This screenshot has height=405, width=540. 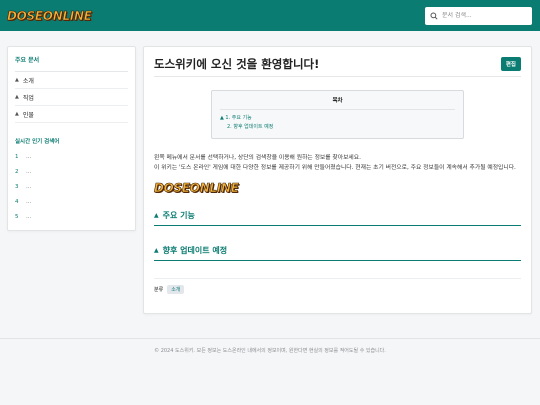 I want to click on sidebar-item-intro: ▲ 소개, so click(x=71, y=80).